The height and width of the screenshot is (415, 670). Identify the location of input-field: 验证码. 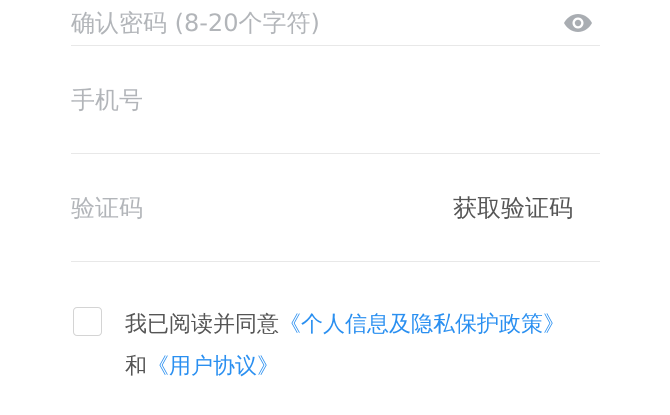
(256, 208).